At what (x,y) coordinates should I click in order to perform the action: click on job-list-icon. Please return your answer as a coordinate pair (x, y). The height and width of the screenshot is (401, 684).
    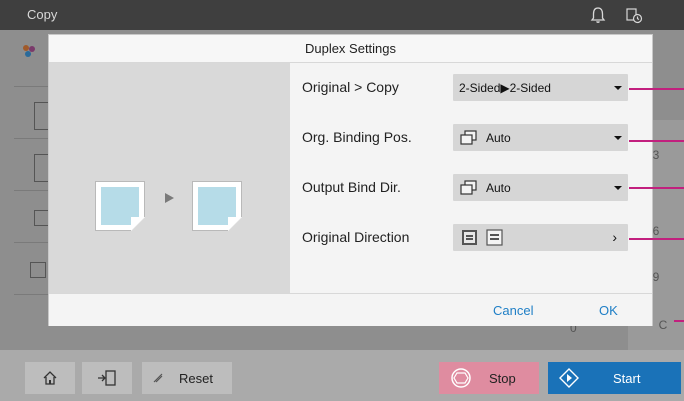
    Looking at the image, I should click on (634, 15).